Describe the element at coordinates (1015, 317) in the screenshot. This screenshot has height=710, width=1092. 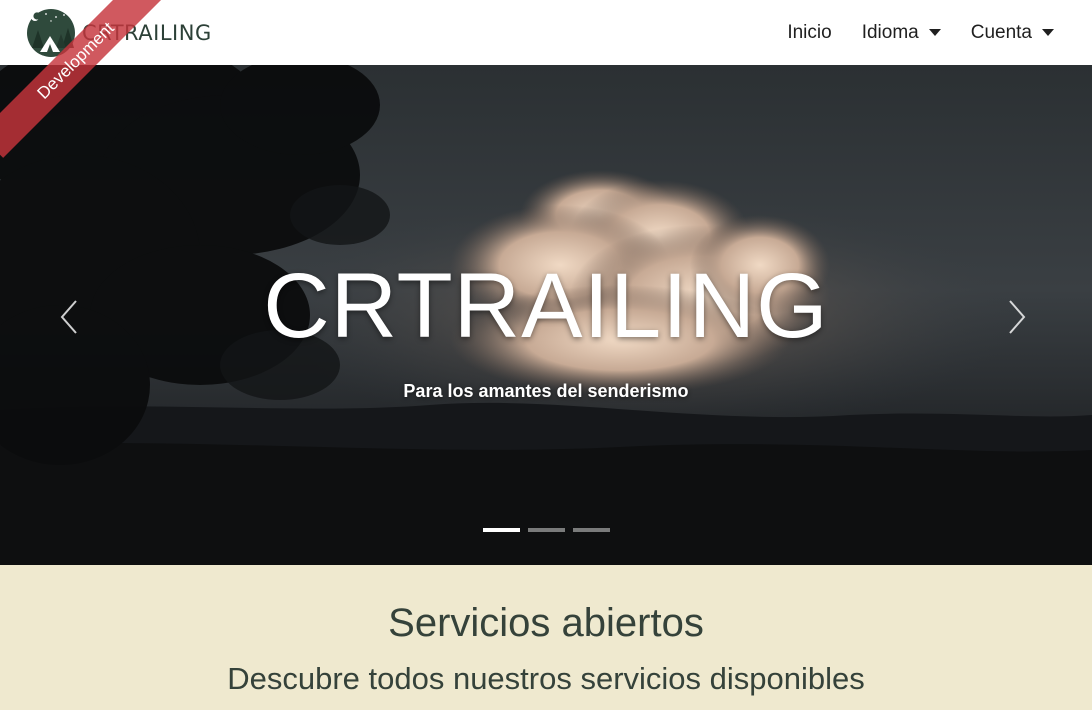
I see `carousel-next-chevron-icon` at that location.